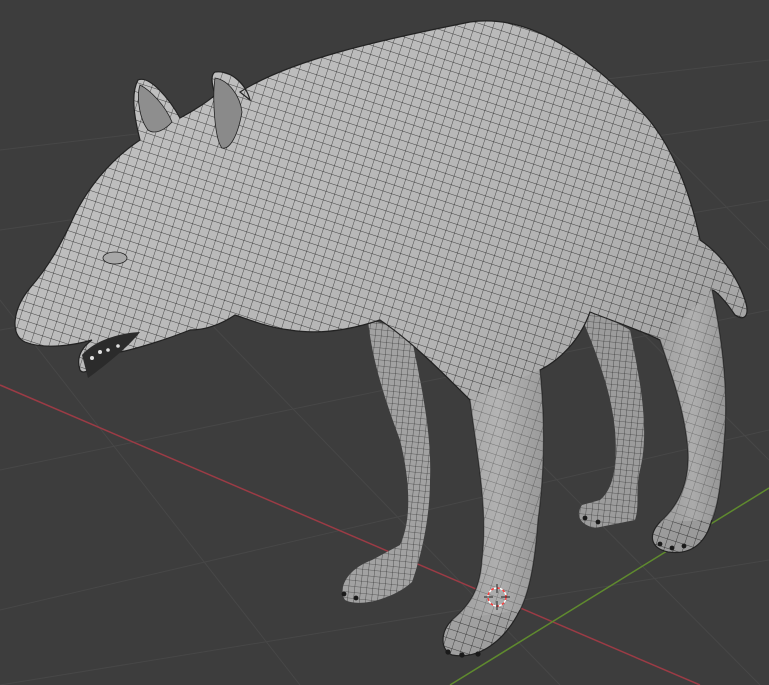 This screenshot has width=769, height=685. I want to click on hind-leg-far, so click(610, 414).